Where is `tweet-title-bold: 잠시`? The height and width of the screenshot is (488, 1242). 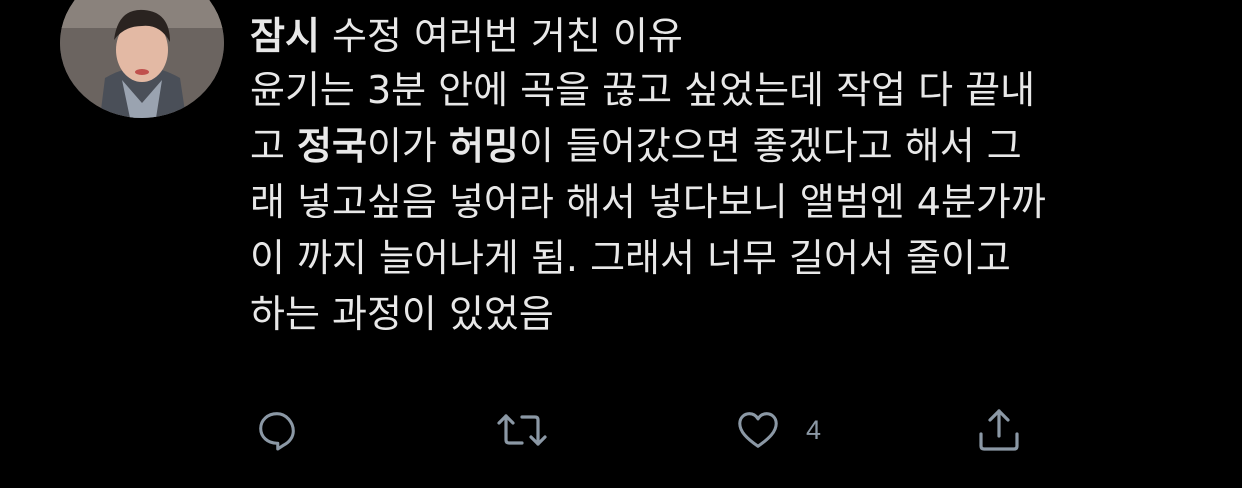 tweet-title-bold: 잠시 is located at coordinates (285, 36).